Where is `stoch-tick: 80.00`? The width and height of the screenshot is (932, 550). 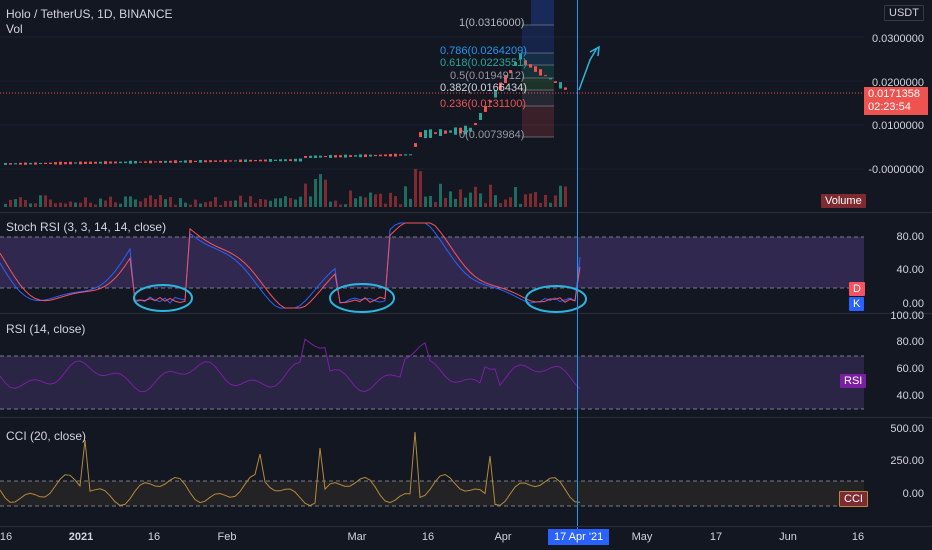
stoch-tick: 80.00 is located at coordinates (910, 237).